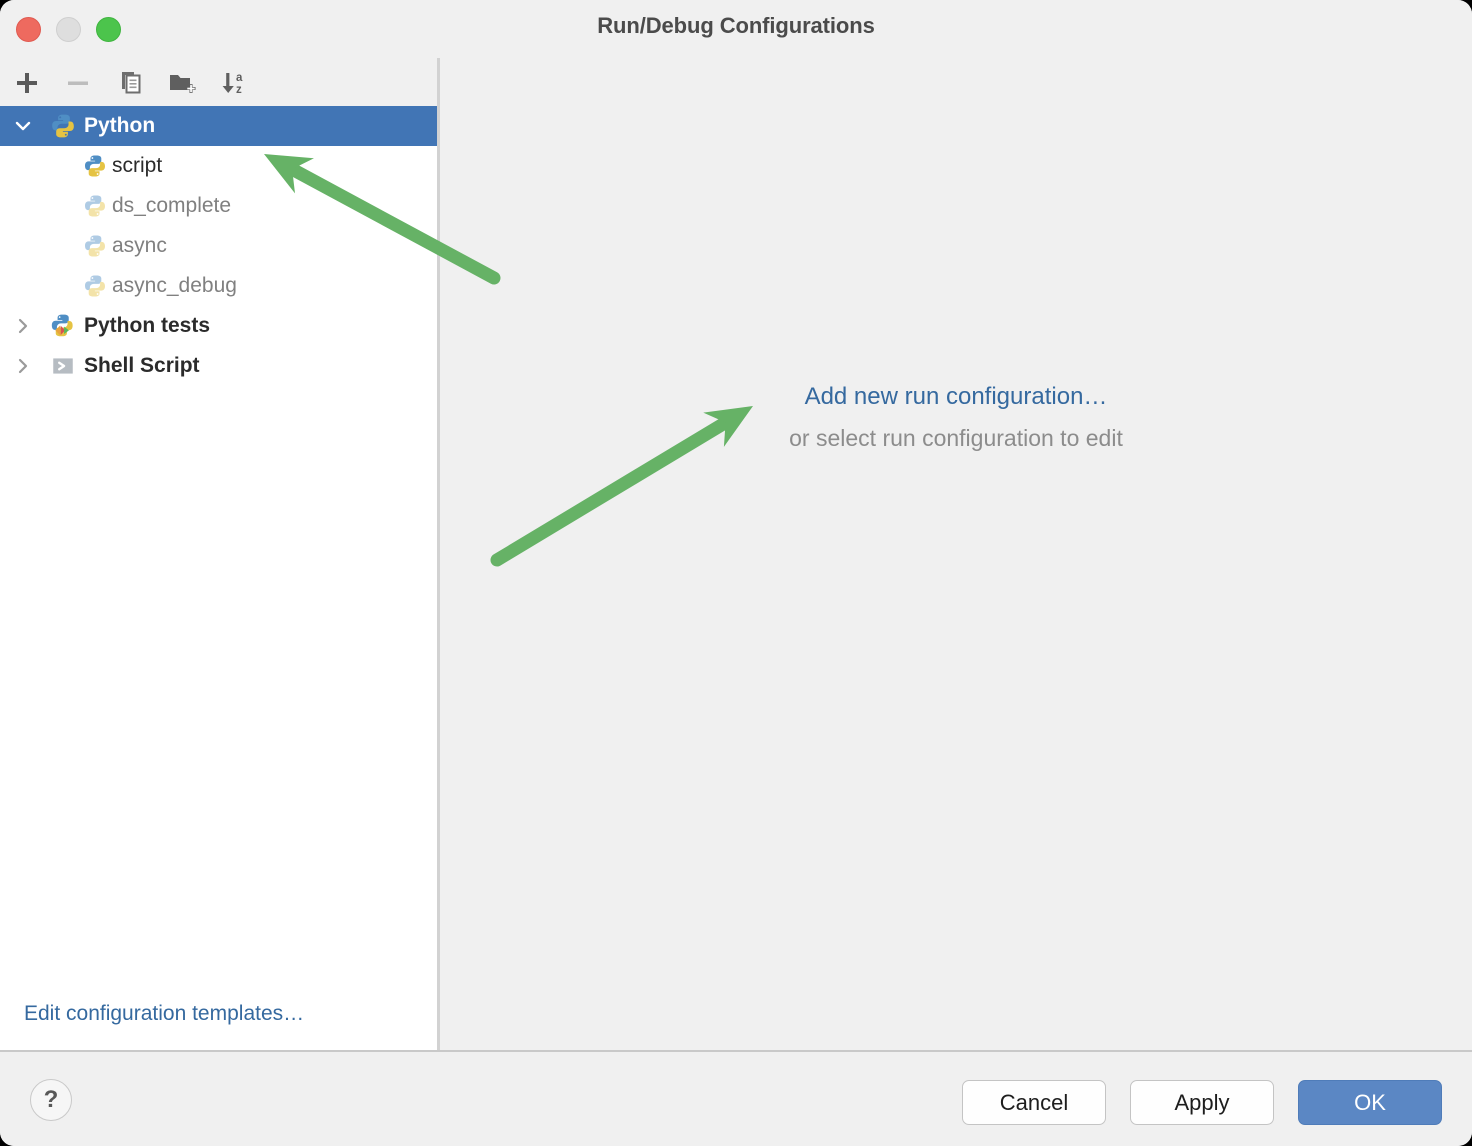 The width and height of the screenshot is (1472, 1146). I want to click on tree-node-script: script, so click(218, 166).